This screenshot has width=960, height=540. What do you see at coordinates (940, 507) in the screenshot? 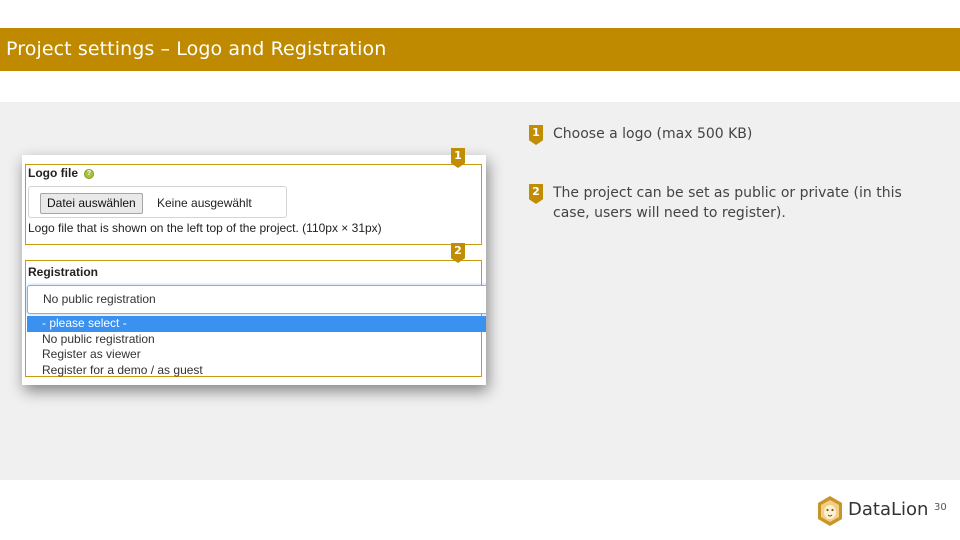
I see `page-number: 30` at bounding box center [940, 507].